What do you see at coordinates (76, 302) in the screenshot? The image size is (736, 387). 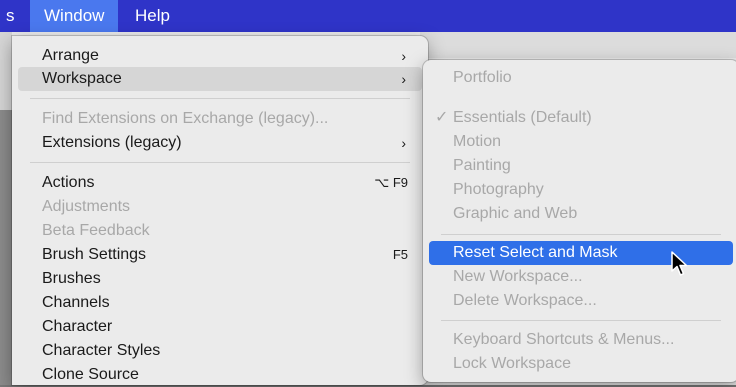 I see `menu-item-label: Channels` at bounding box center [76, 302].